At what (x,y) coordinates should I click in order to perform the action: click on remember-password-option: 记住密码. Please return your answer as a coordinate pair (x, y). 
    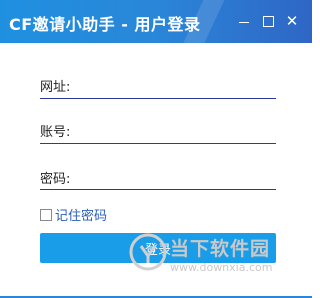
    Looking at the image, I should click on (73, 214).